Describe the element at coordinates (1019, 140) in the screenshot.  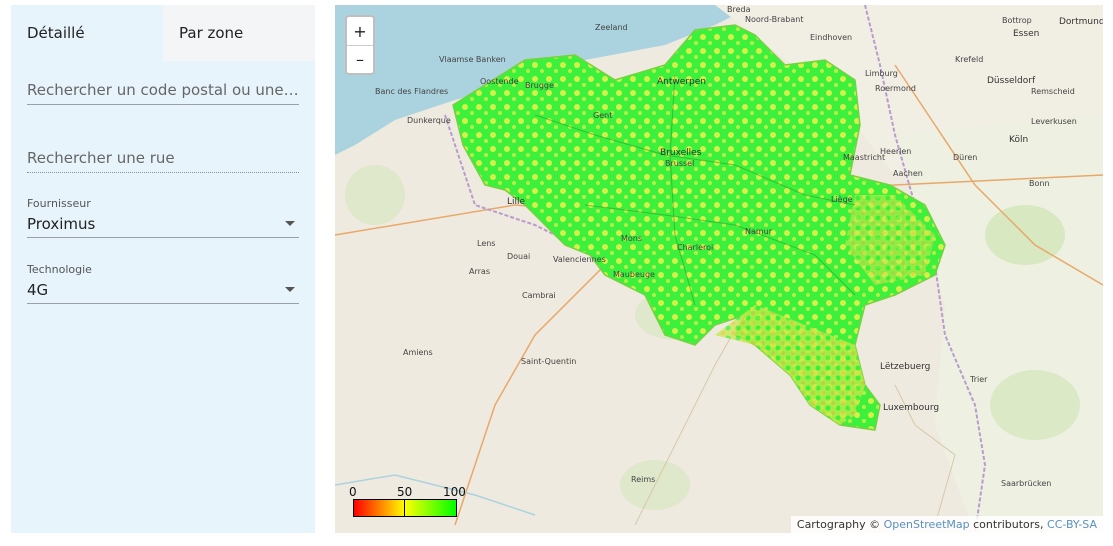
I see `map-label: Köln` at that location.